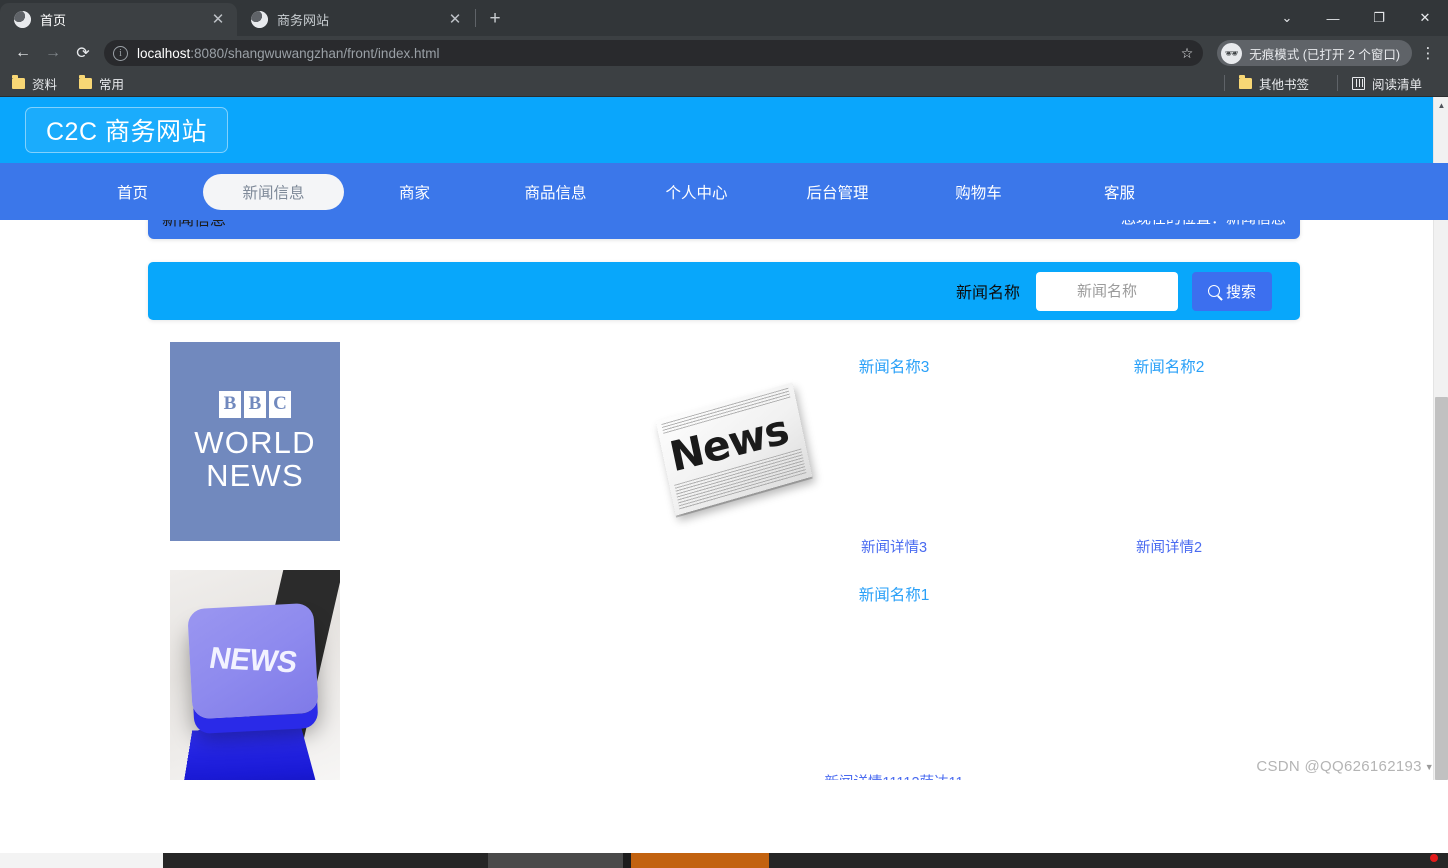  I want to click on bookmark-item-0: 资料, so click(34, 83).